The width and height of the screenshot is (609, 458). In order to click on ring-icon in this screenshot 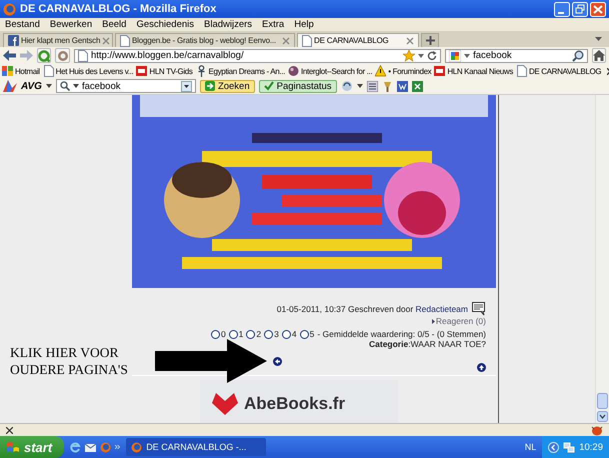, I will do `click(62, 56)`.